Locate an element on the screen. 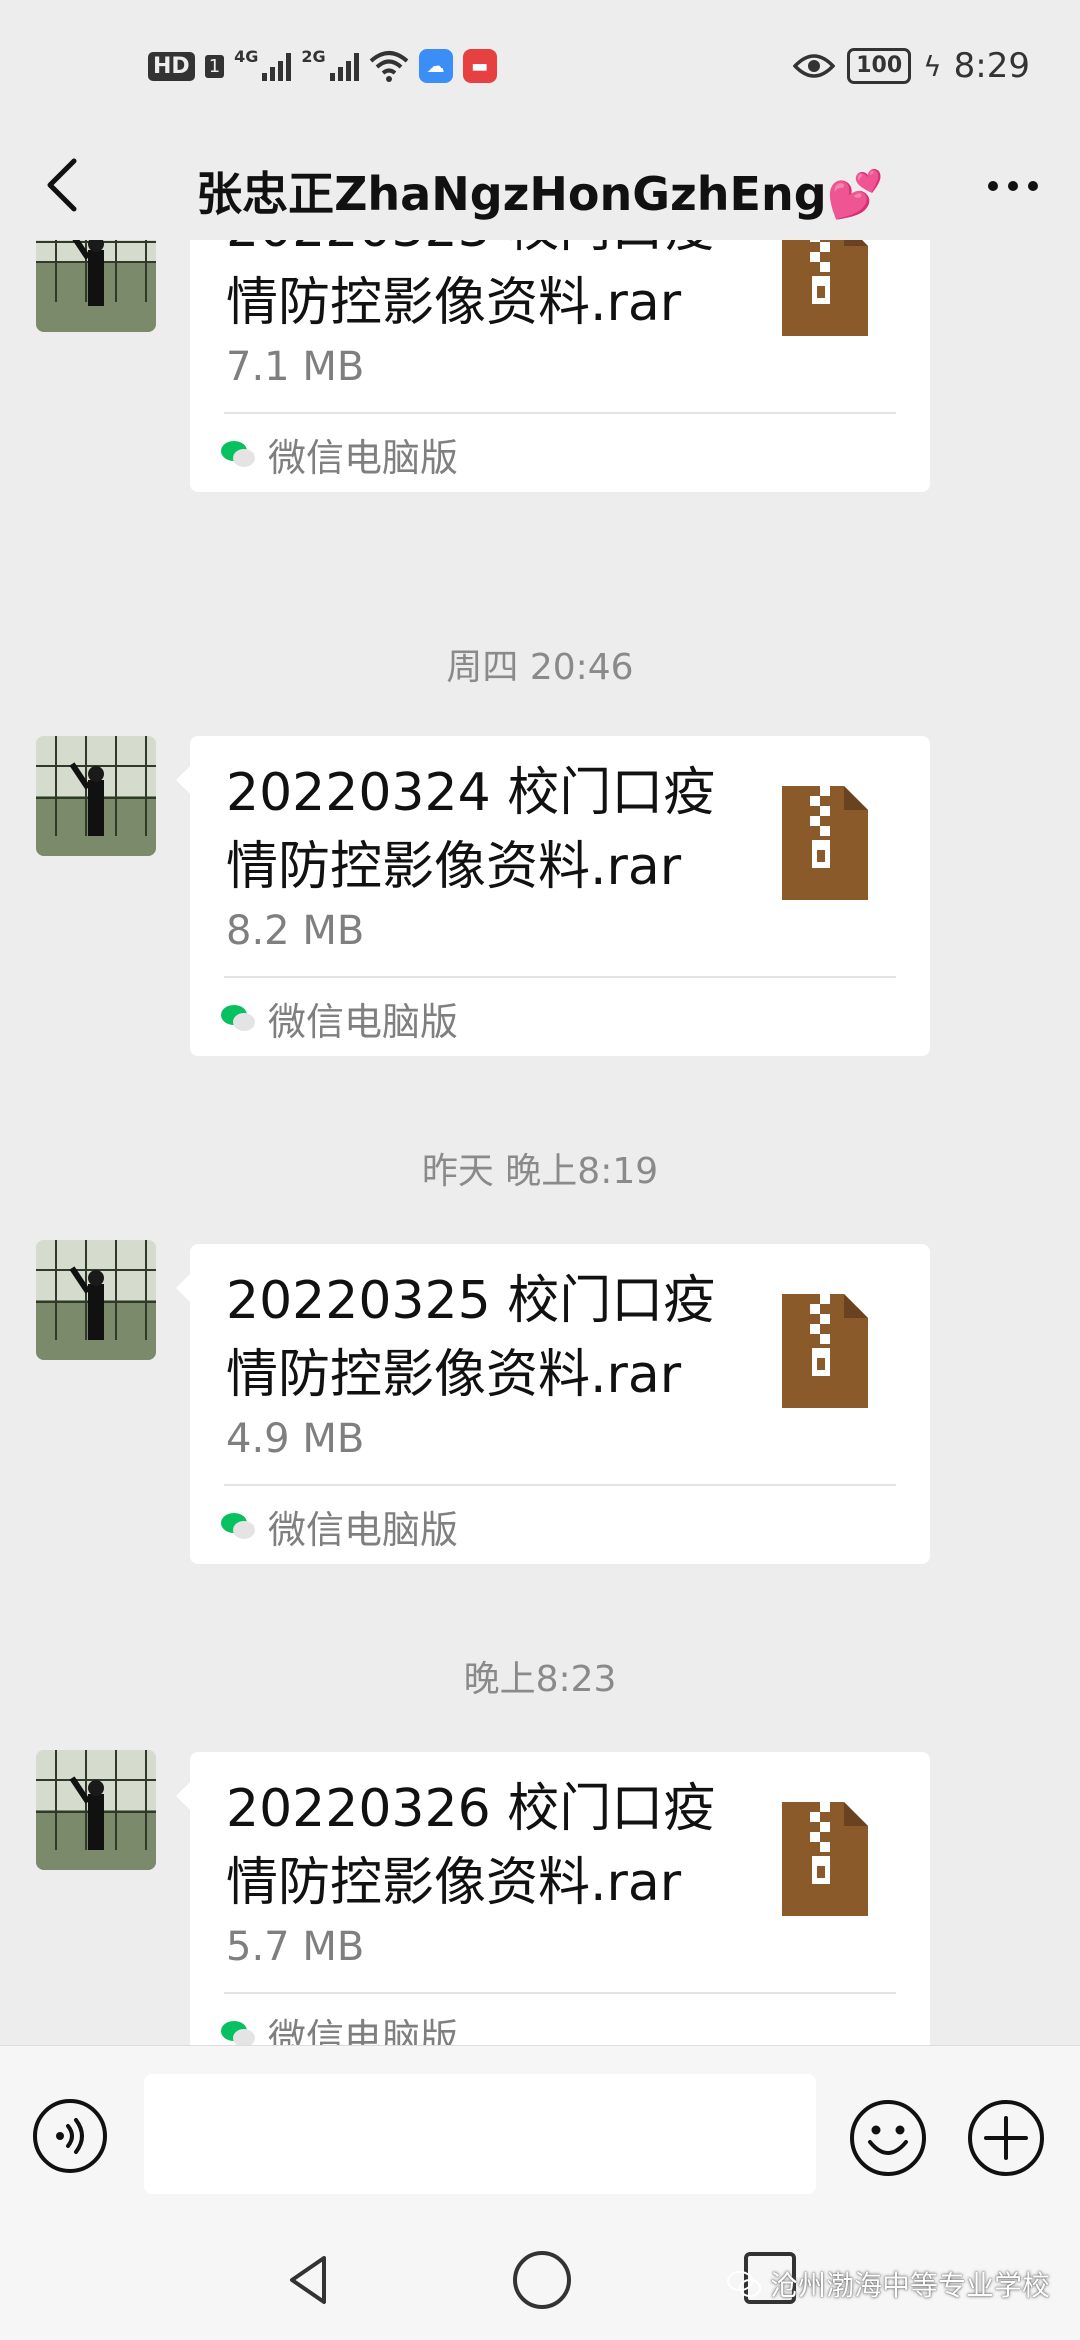 This screenshot has width=1080, height=2340. file-name: 20220323 校门口疫情防控影像资料.rar is located at coordinates (470, 286).